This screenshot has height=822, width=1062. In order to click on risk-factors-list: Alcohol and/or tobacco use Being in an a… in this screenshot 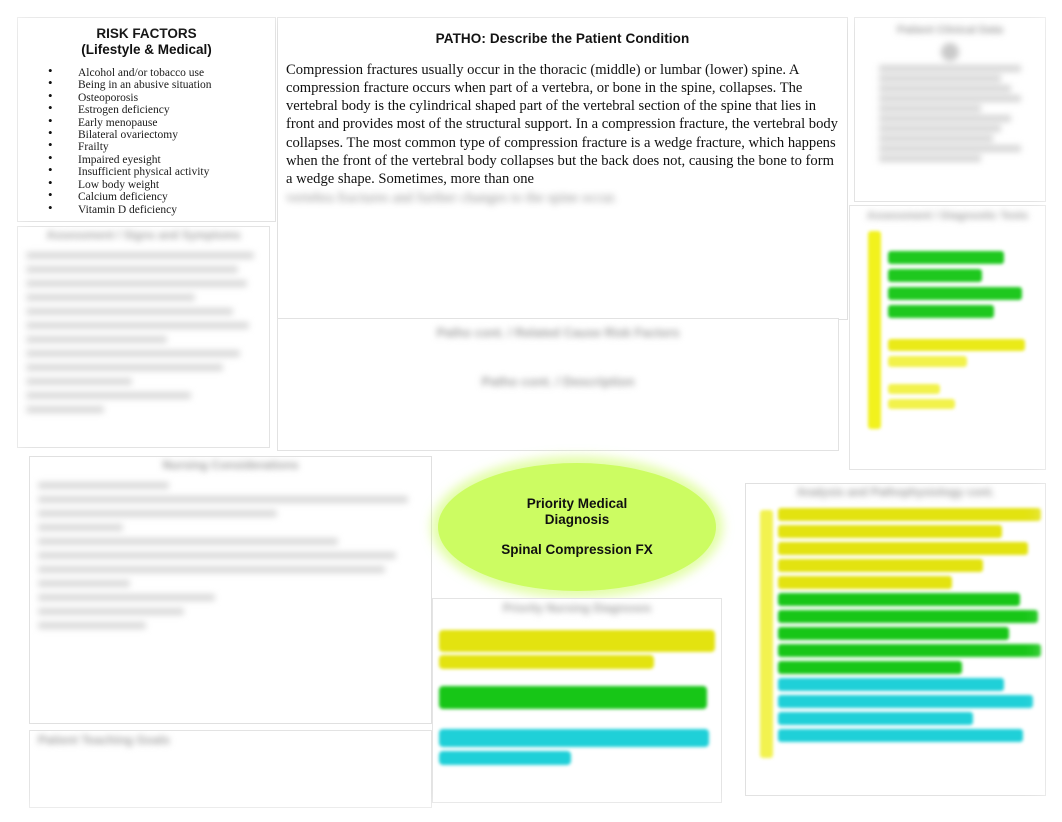, I will do `click(146, 140)`.